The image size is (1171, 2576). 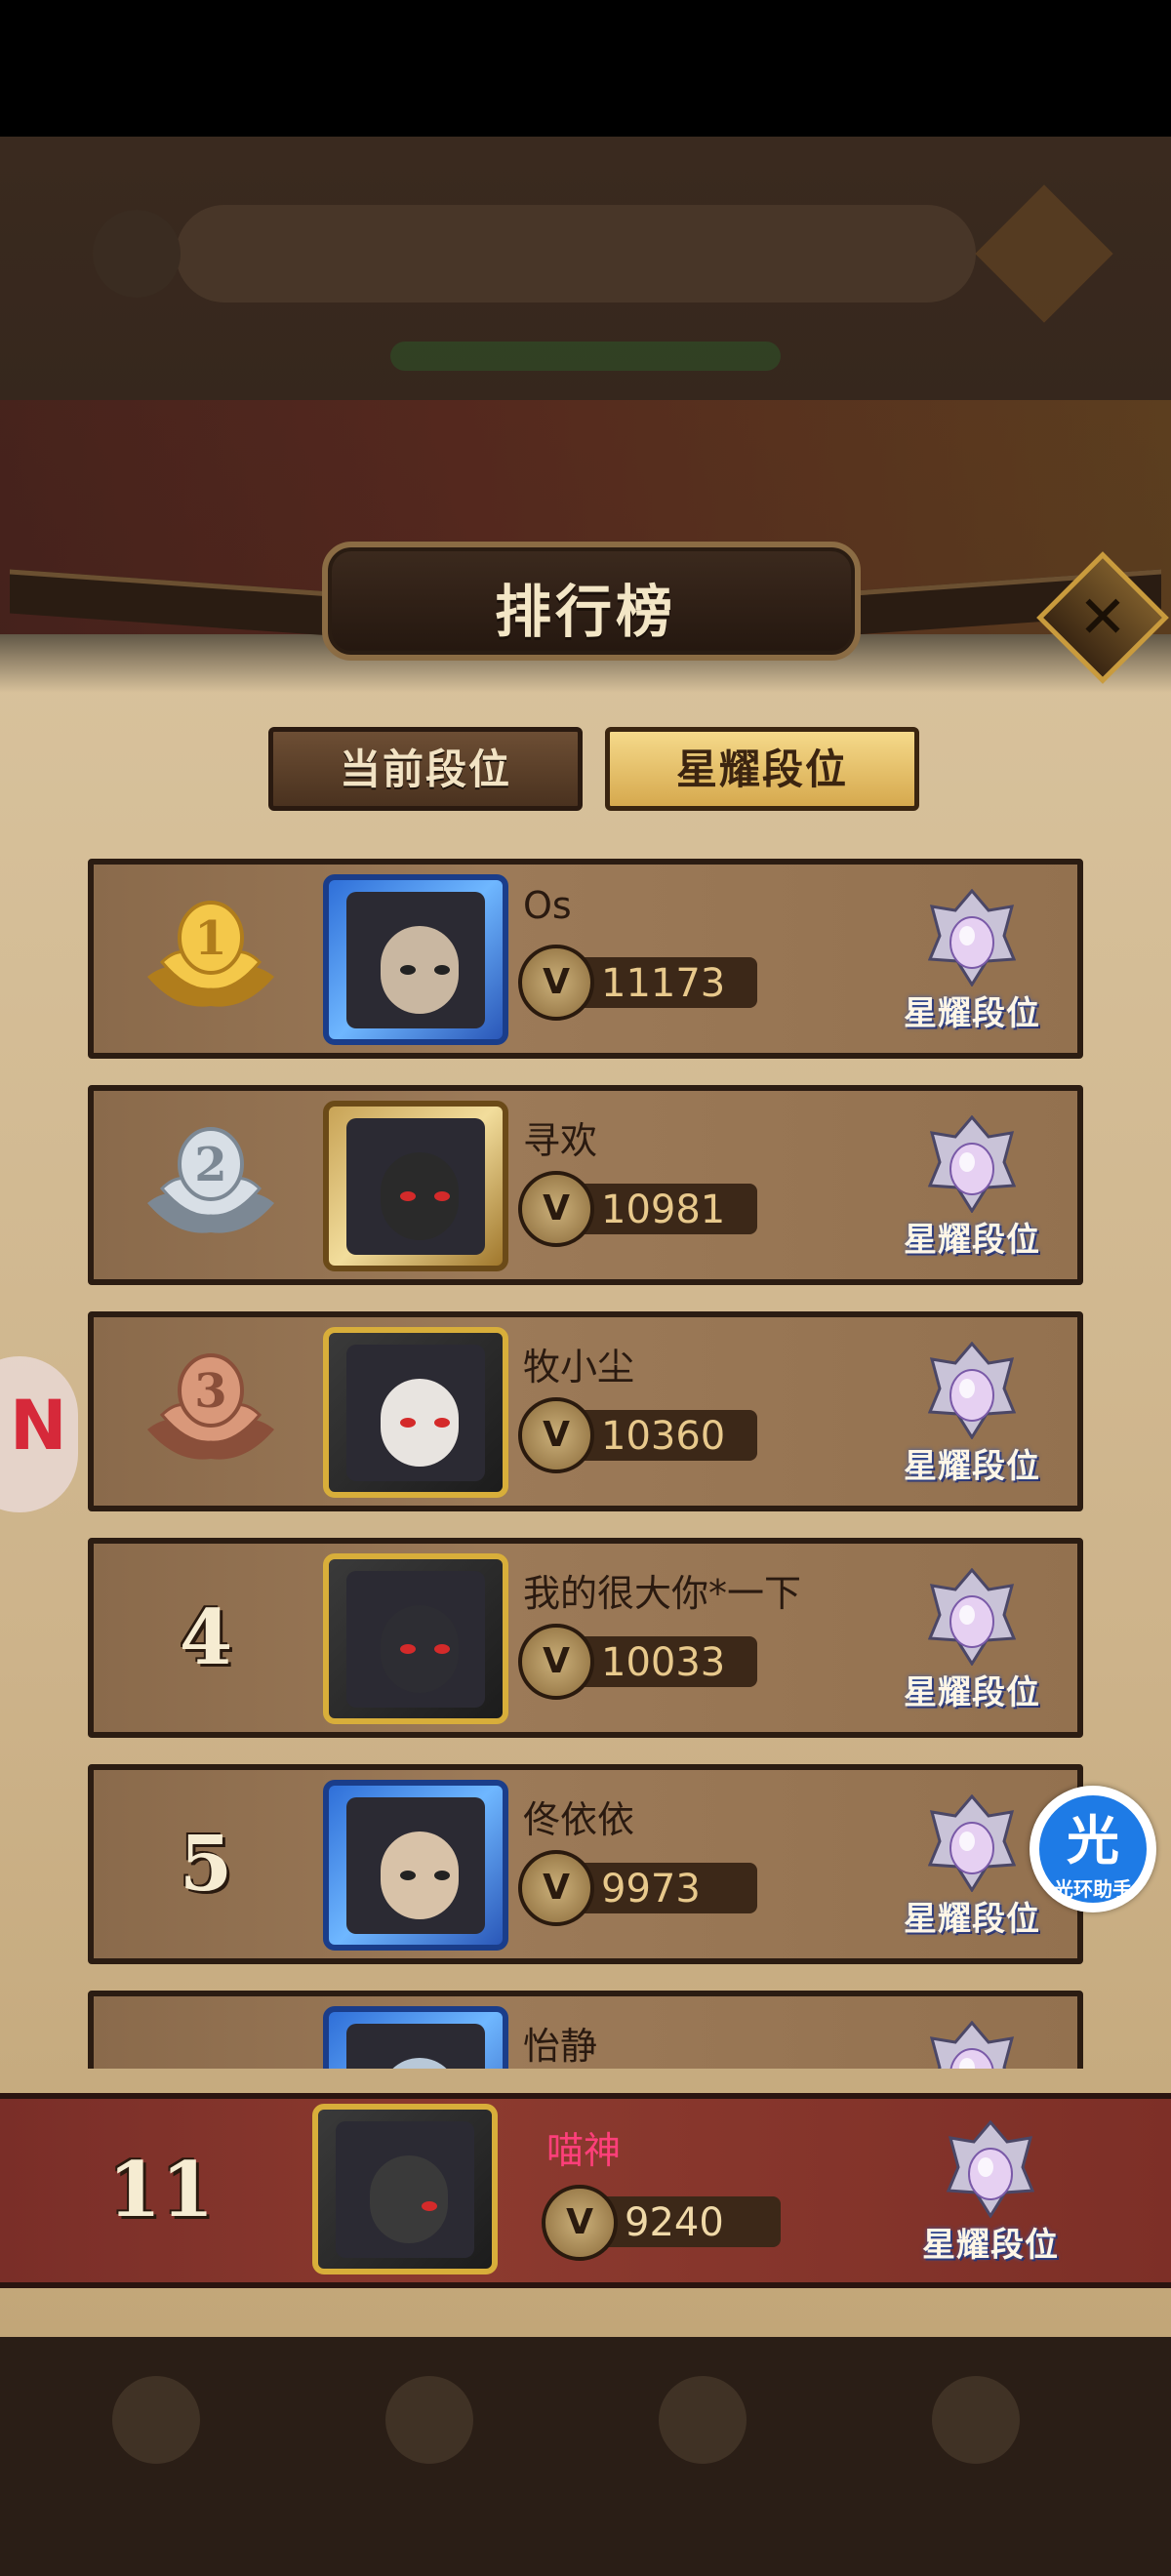 I want to click on self-avatar, so click(x=405, y=2189).